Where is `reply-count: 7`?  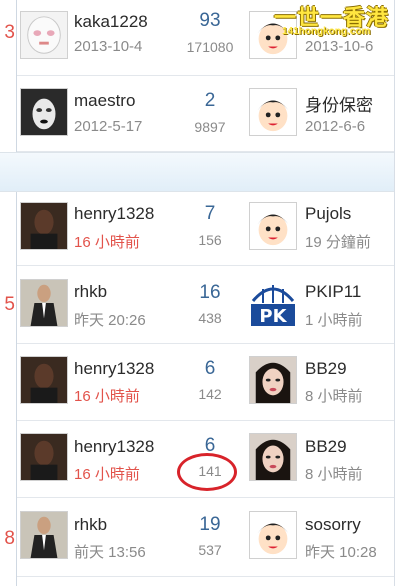 reply-count: 7 is located at coordinates (210, 213).